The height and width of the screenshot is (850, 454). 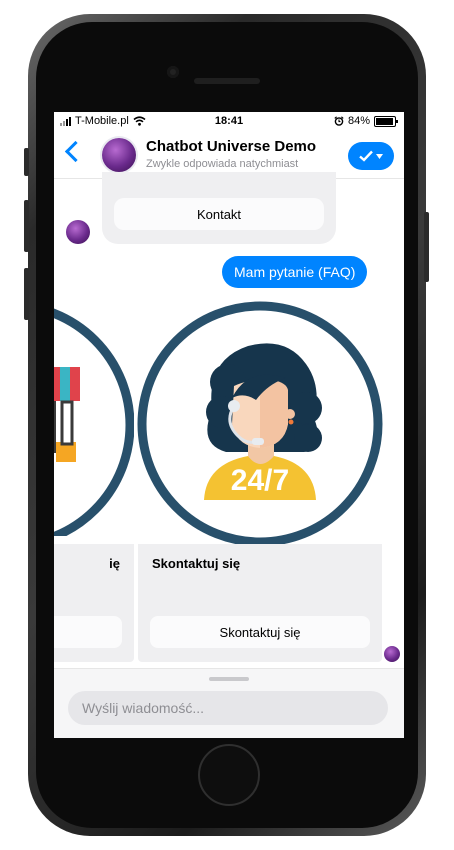 I want to click on chat-subtitle: Zwykle odpowiada natychmiast, so click(x=222, y=164).